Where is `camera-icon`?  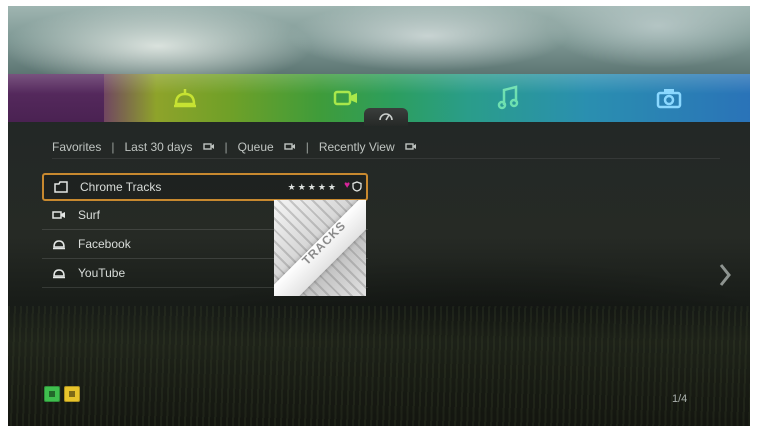
camera-icon is located at coordinates (669, 98).